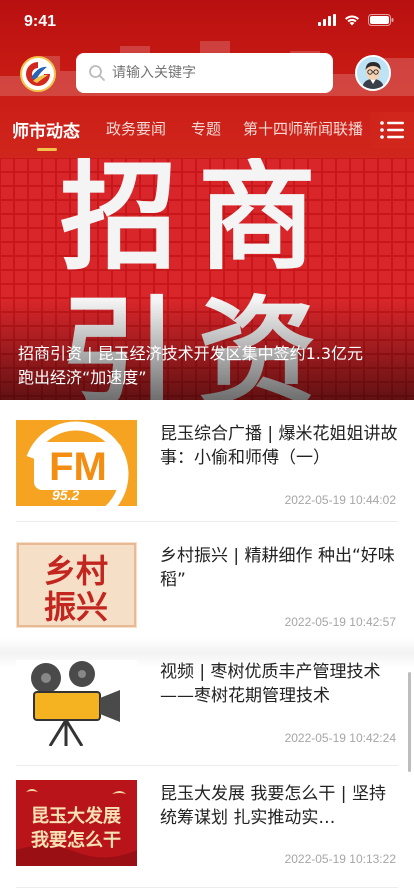  I want to click on search-box, so click(204, 73).